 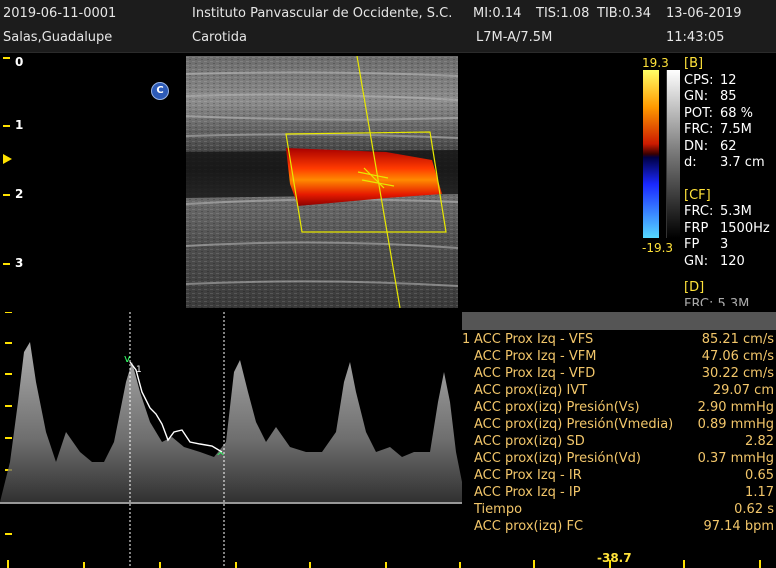 I want to click on measurement-row: ACC prox(izq) SD 2.82, so click(x=619, y=442).